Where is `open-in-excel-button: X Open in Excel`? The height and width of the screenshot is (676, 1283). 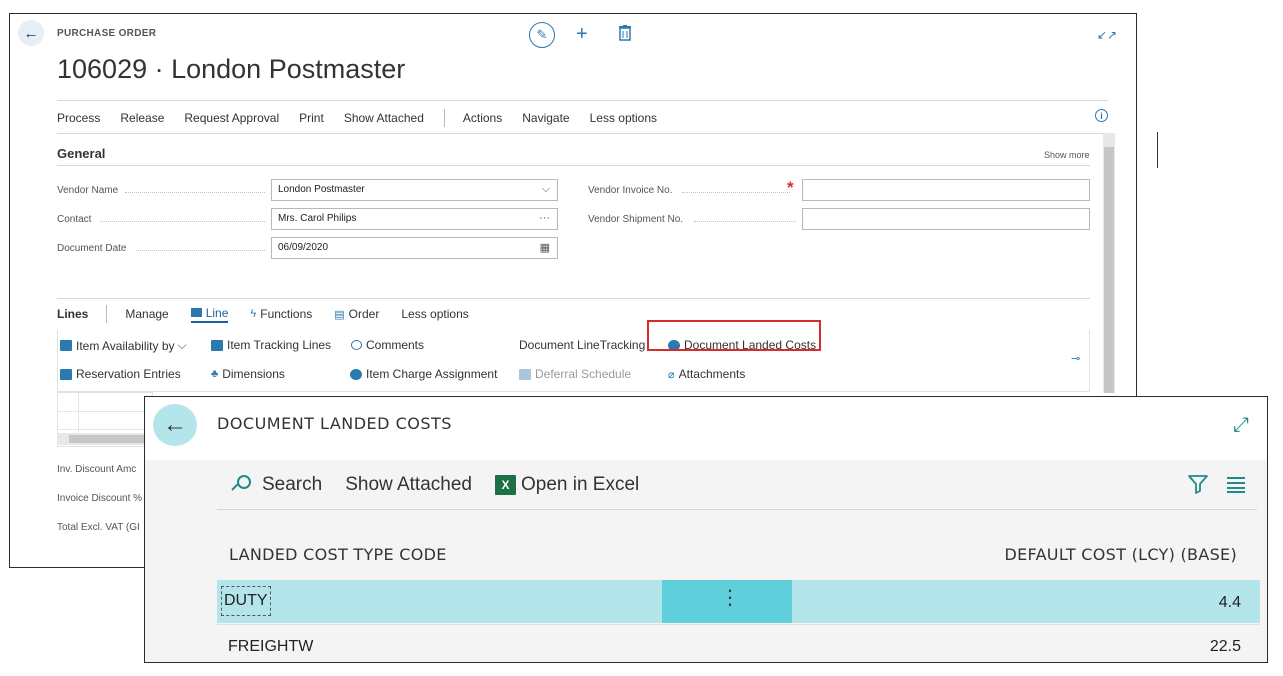 open-in-excel-button: X Open in Excel is located at coordinates (567, 484).